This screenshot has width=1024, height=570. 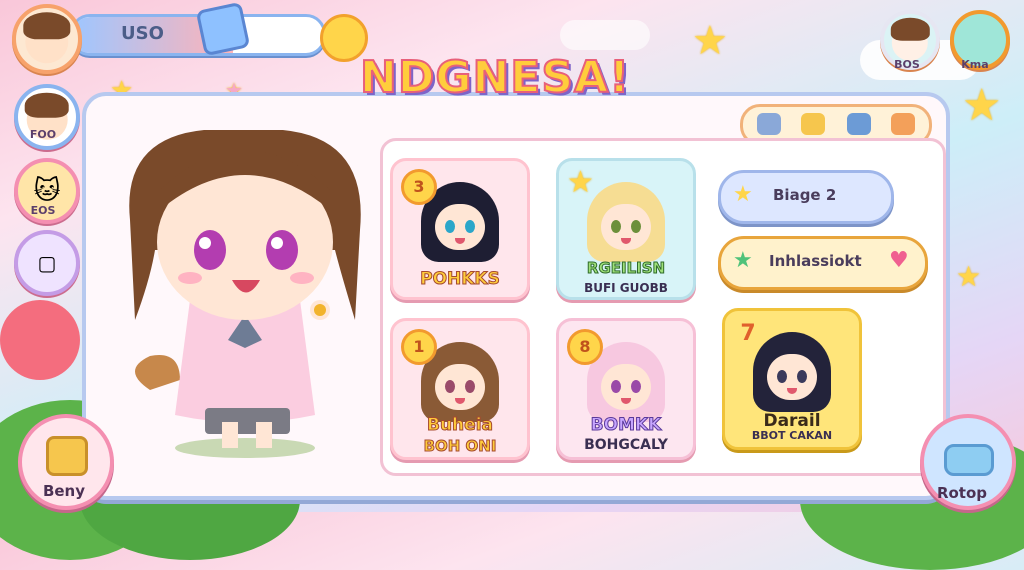 What do you see at coordinates (813, 124) in the screenshot?
I see `pet-yellow` at bounding box center [813, 124].